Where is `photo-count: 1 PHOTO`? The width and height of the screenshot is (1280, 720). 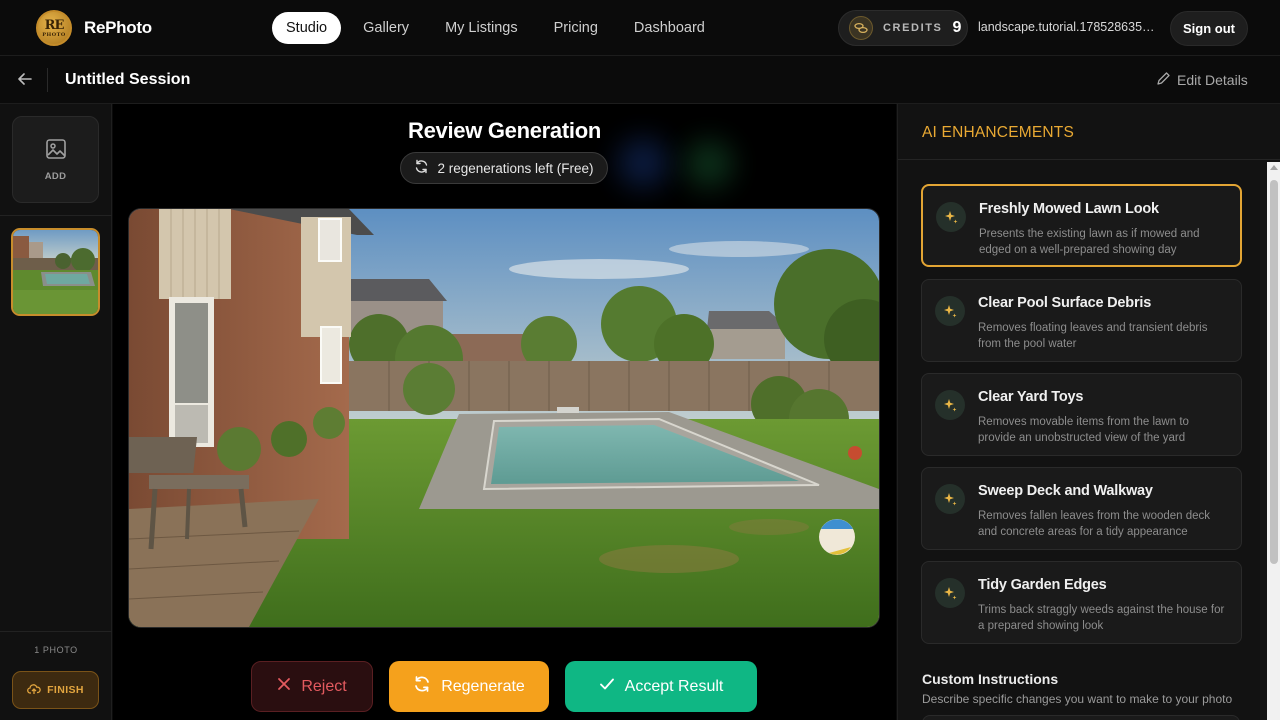
photo-count: 1 PHOTO is located at coordinates (56, 650).